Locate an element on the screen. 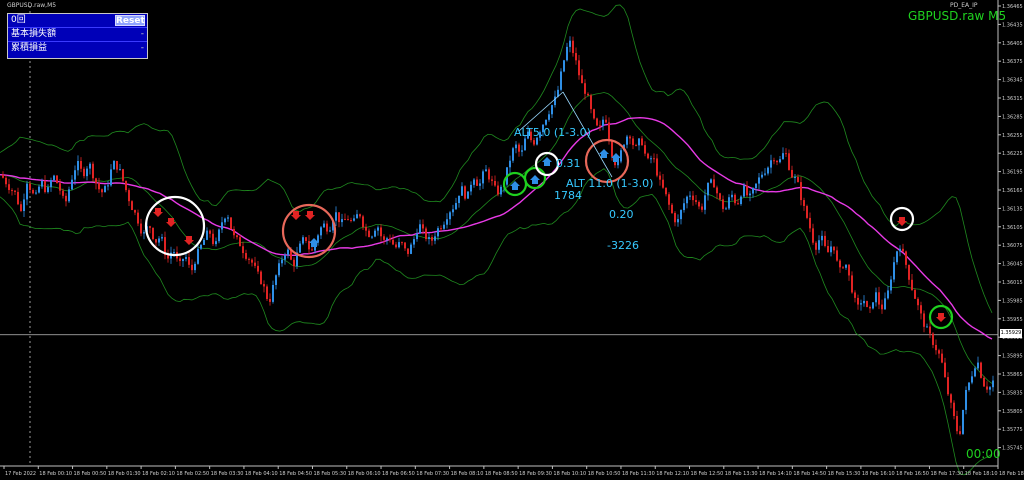  y-tick-label: 1.36165 is located at coordinates (1012, 191).